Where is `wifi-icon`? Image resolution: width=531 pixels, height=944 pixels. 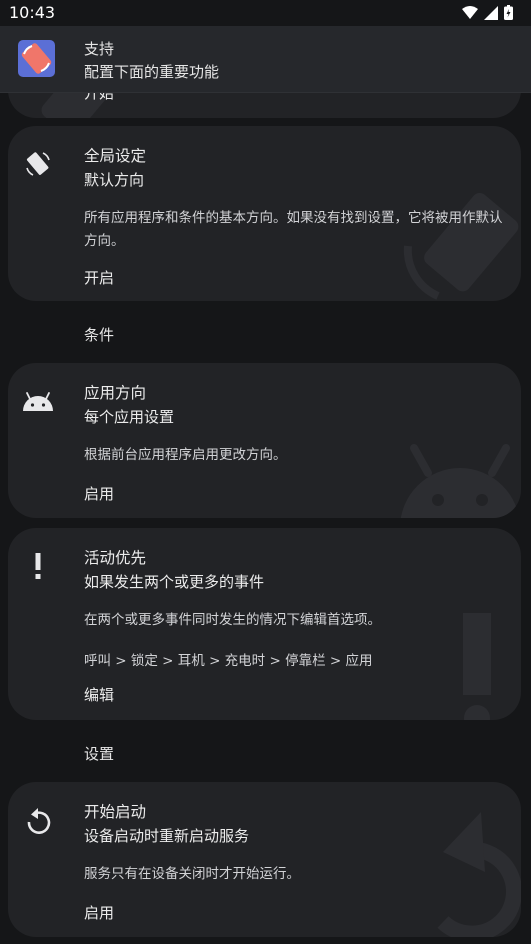 wifi-icon is located at coordinates (470, 12).